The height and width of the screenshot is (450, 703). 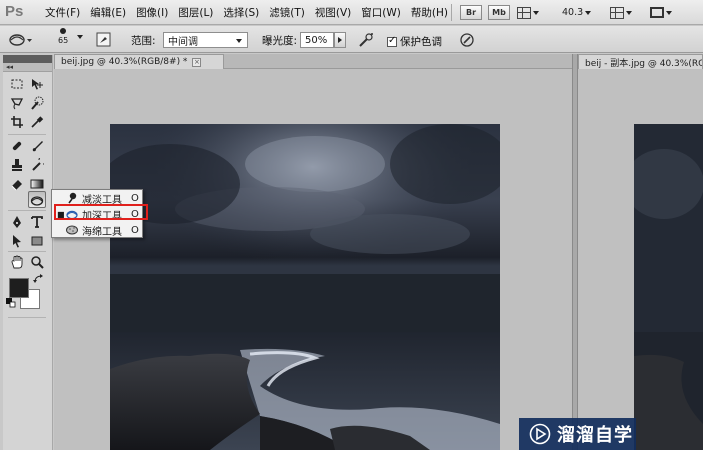 I want to click on checkbox-checked-icon, so click(x=392, y=41).